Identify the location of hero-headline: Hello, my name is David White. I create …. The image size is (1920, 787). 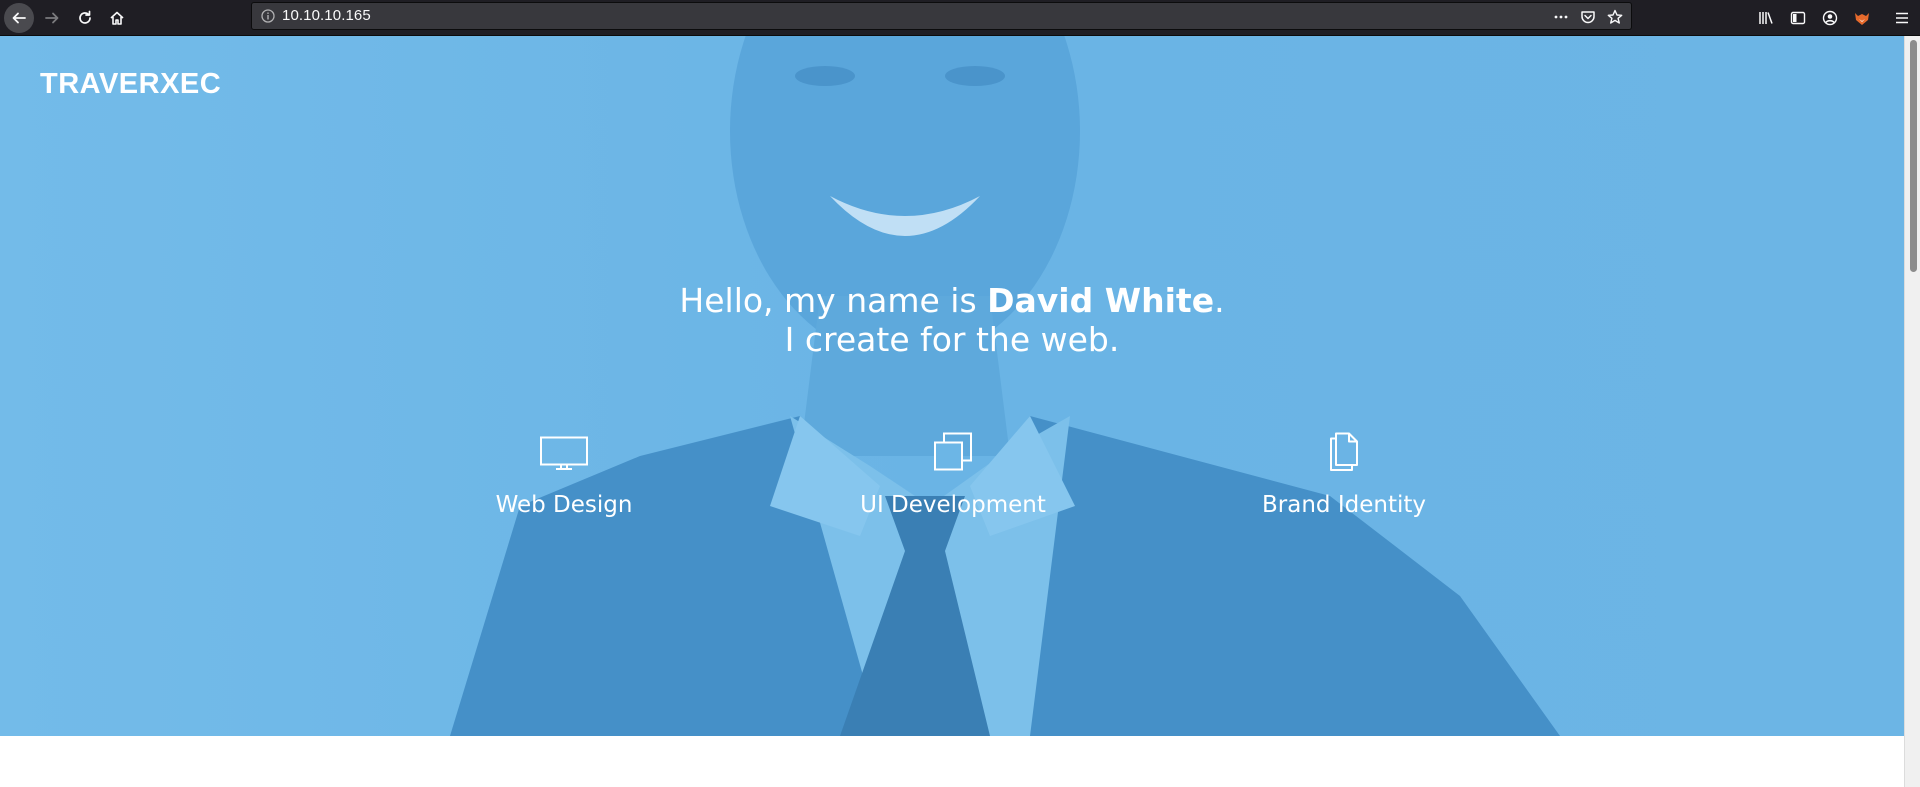
(952, 320).